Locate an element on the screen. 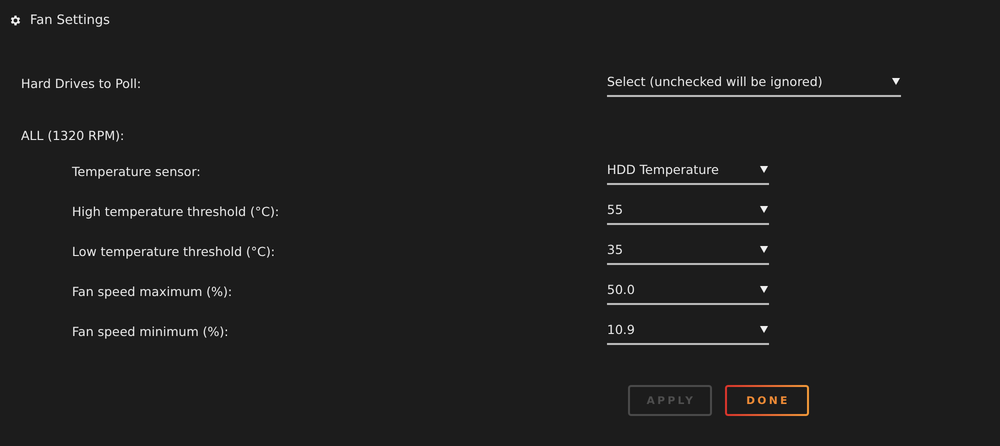 This screenshot has height=446, width=1000. done-button: DONE is located at coordinates (767, 400).